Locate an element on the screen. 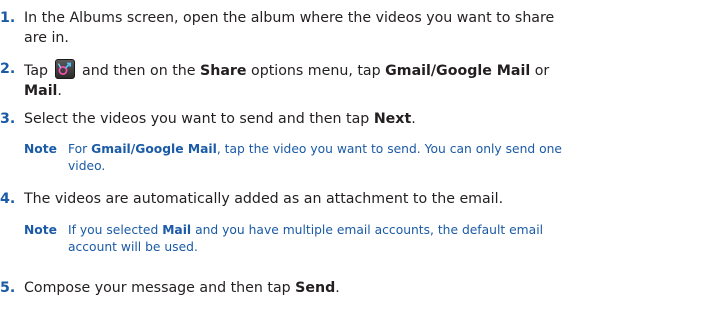 The width and height of the screenshot is (712, 314). step-number: 2. is located at coordinates (8, 69).